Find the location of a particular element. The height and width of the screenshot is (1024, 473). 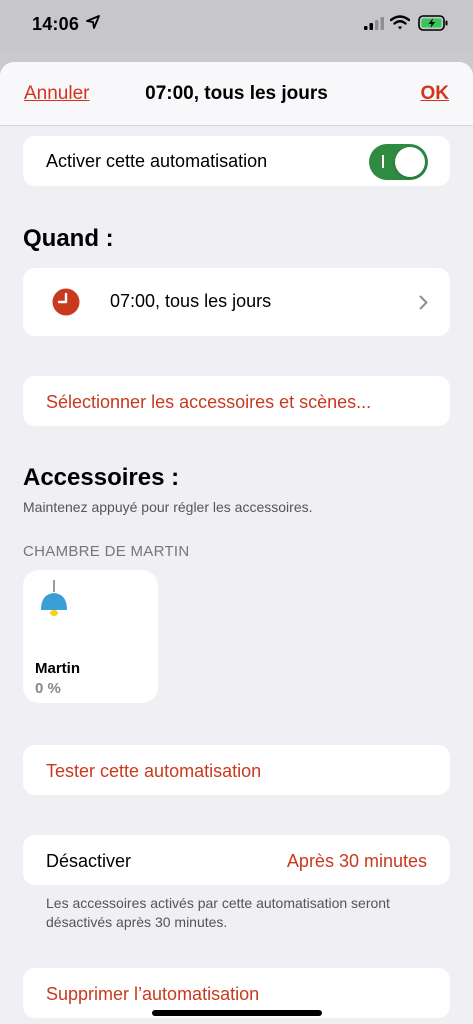

enable-automation-row: Activer cette automatisation is located at coordinates (236, 161).